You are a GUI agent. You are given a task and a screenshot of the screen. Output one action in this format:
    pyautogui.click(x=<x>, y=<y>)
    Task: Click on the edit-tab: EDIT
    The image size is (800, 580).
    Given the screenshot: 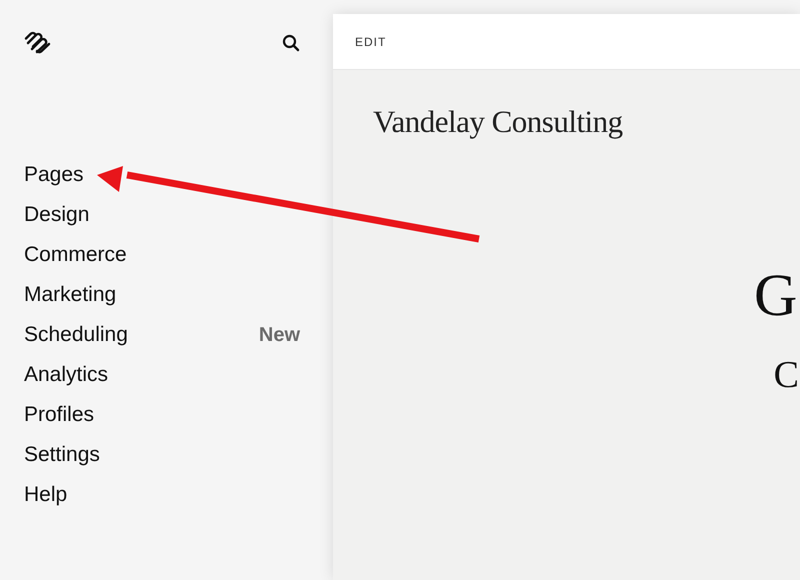 What is the action you would take?
    pyautogui.click(x=370, y=41)
    